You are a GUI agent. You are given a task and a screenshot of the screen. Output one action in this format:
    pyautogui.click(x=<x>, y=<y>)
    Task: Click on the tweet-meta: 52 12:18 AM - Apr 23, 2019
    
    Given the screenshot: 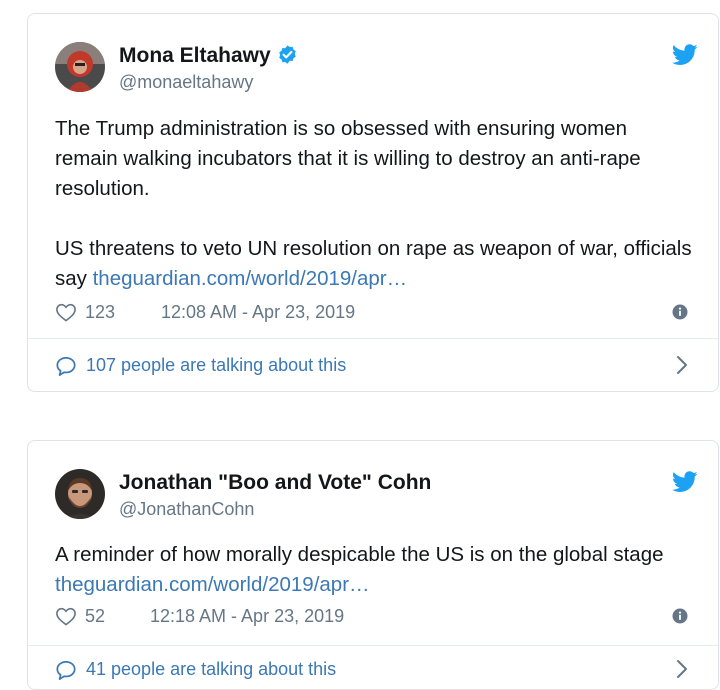 What is the action you would take?
    pyautogui.click(x=371, y=617)
    